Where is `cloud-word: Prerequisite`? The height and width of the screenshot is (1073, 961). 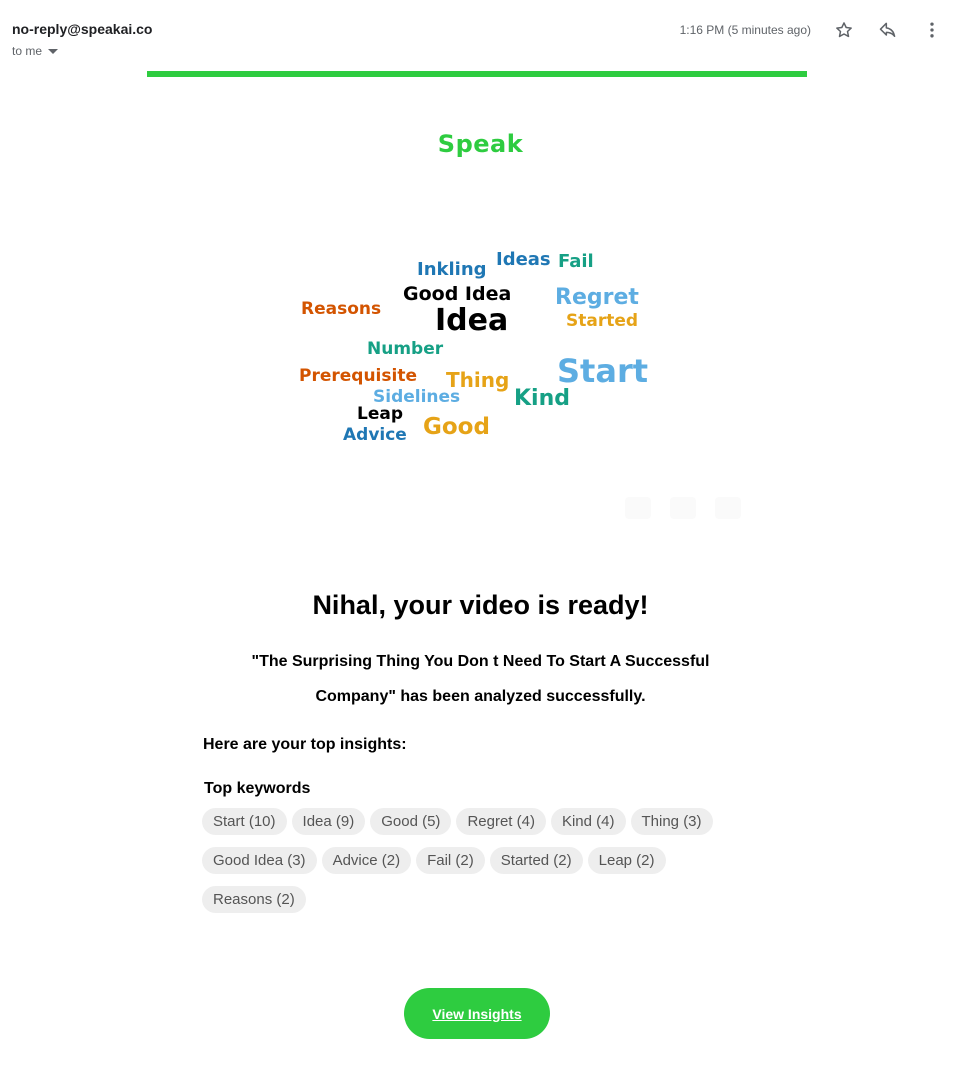
cloud-word: Prerequisite is located at coordinates (358, 376).